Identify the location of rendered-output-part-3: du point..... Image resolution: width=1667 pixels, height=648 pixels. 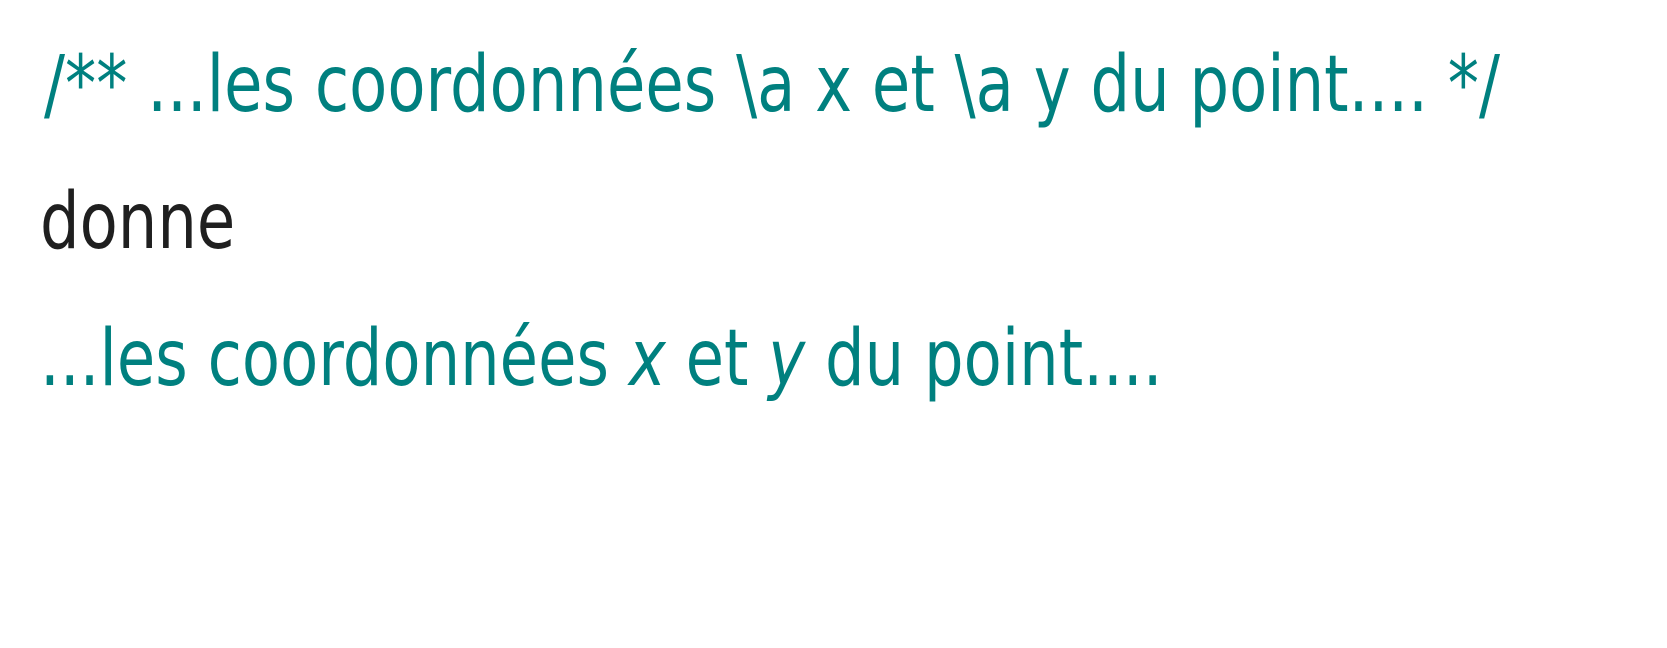
(984, 359).